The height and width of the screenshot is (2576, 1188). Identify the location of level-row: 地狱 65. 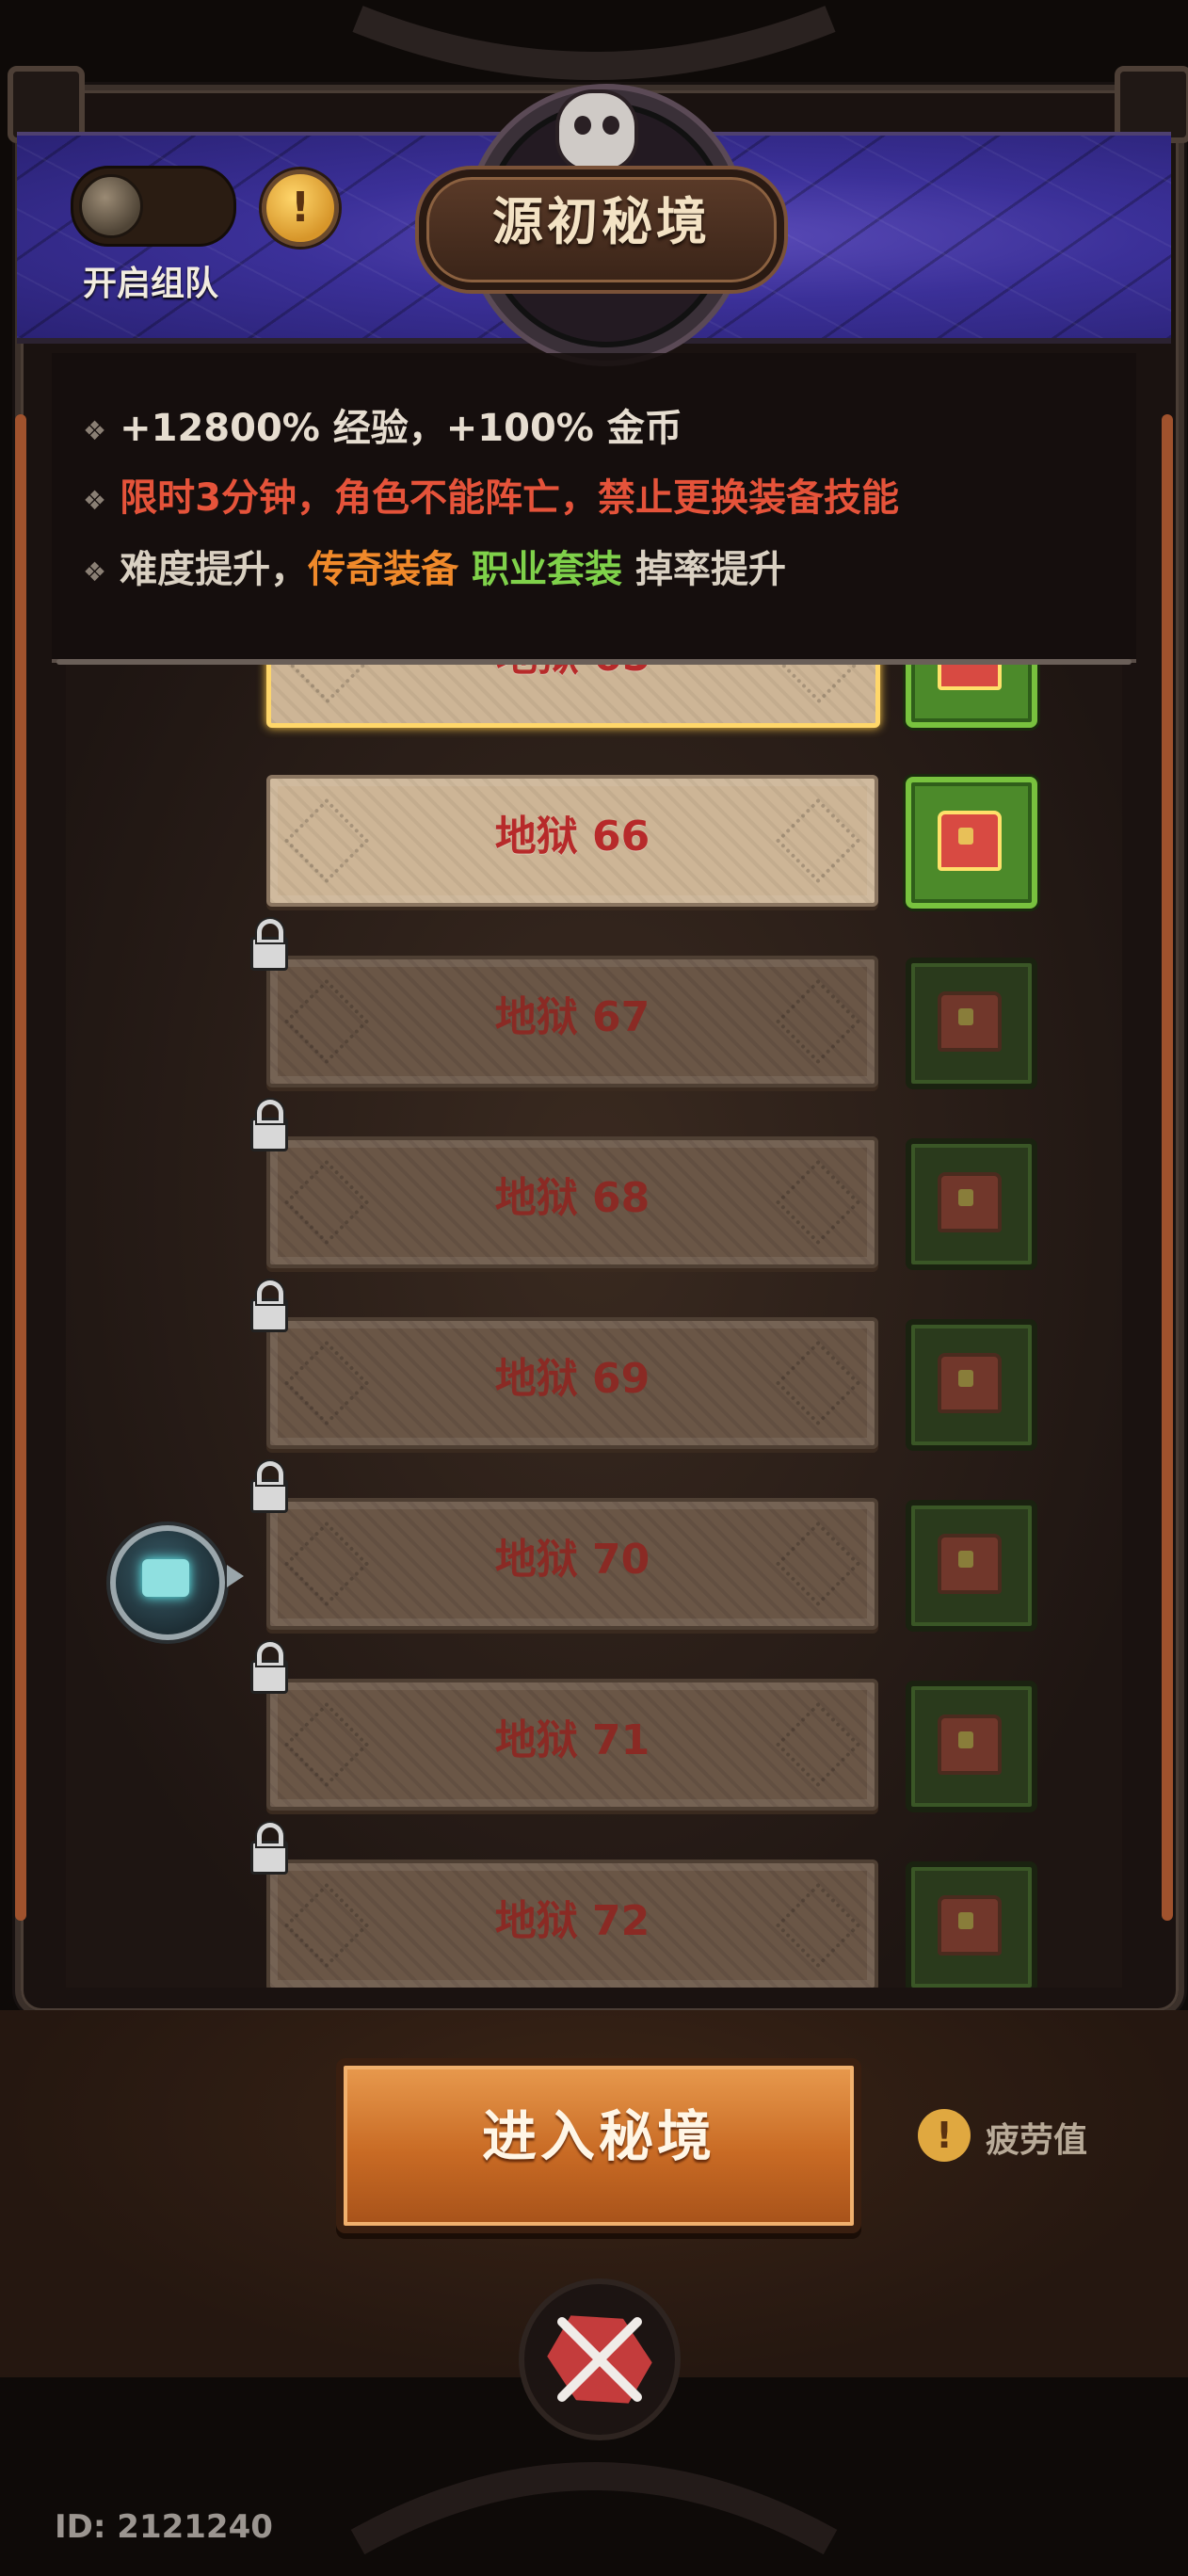
(594, 696).